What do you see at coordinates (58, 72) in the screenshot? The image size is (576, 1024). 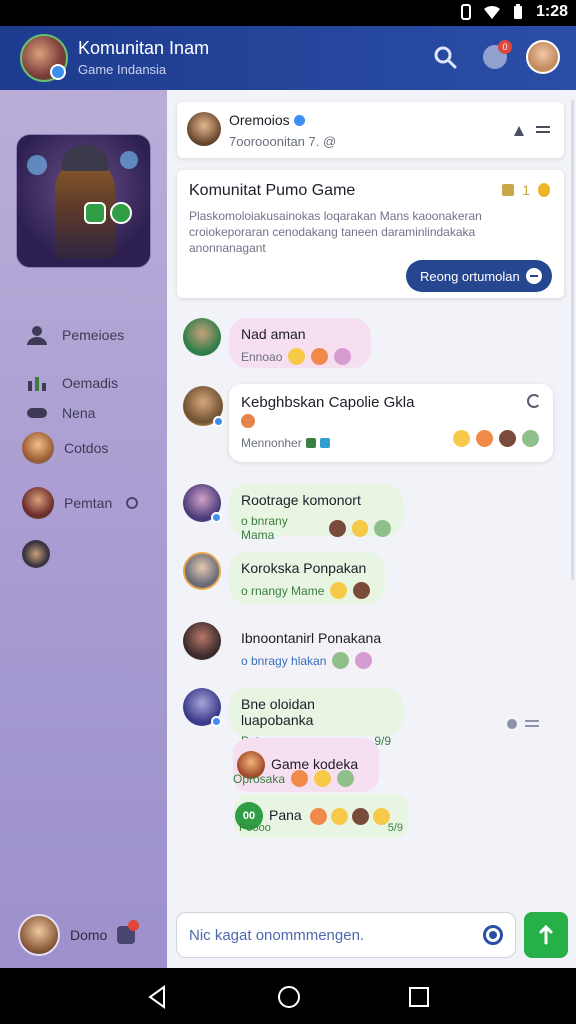 I see `verified-badge-icon` at bounding box center [58, 72].